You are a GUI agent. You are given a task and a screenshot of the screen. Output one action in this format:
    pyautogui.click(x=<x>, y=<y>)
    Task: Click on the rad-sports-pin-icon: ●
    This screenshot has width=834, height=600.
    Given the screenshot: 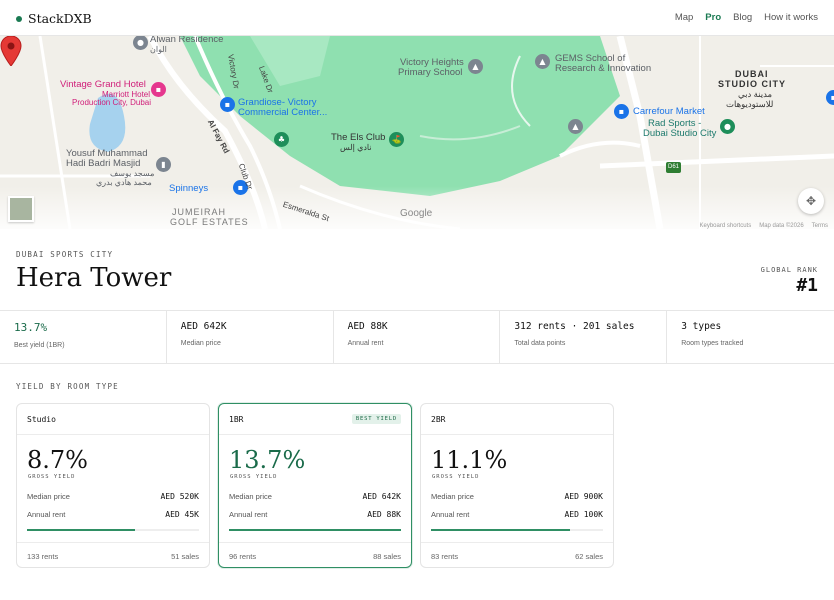 What is the action you would take?
    pyautogui.click(x=727, y=126)
    